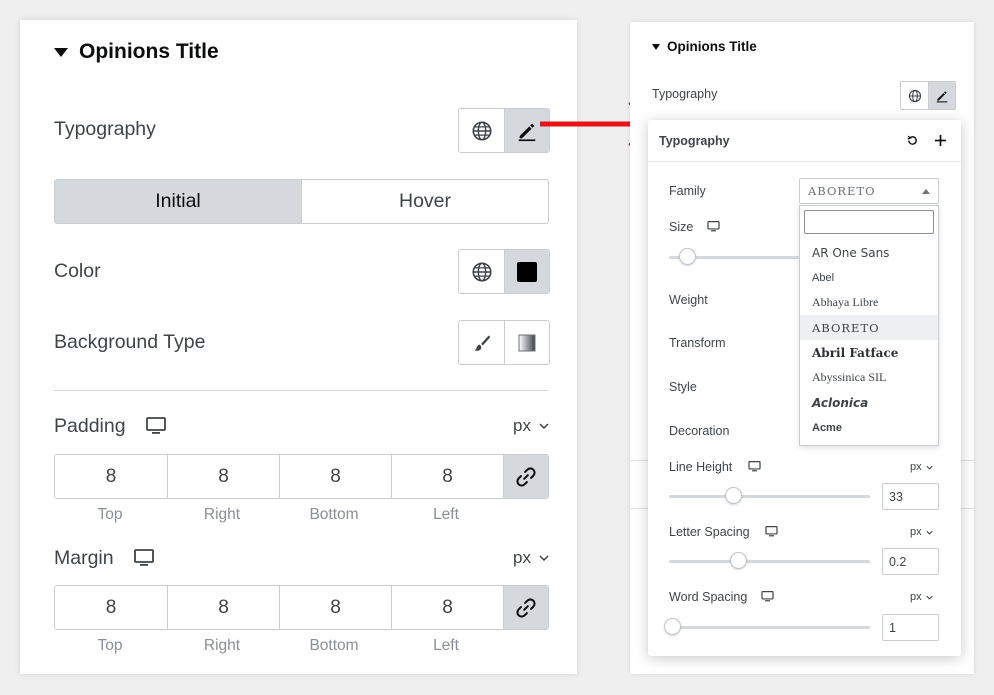 The height and width of the screenshot is (695, 994). What do you see at coordinates (699, 431) in the screenshot?
I see `decoration-label: Decoration` at bounding box center [699, 431].